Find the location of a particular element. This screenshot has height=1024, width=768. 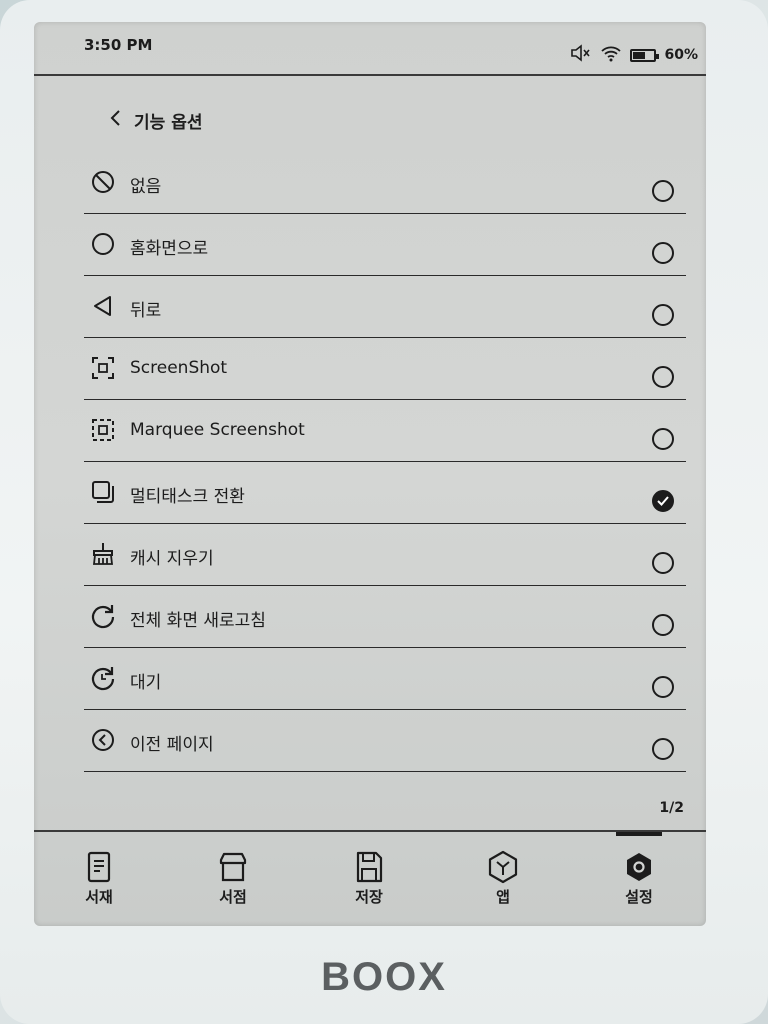

option-clear-cache: 캐시 지우기 is located at coordinates (385, 555).